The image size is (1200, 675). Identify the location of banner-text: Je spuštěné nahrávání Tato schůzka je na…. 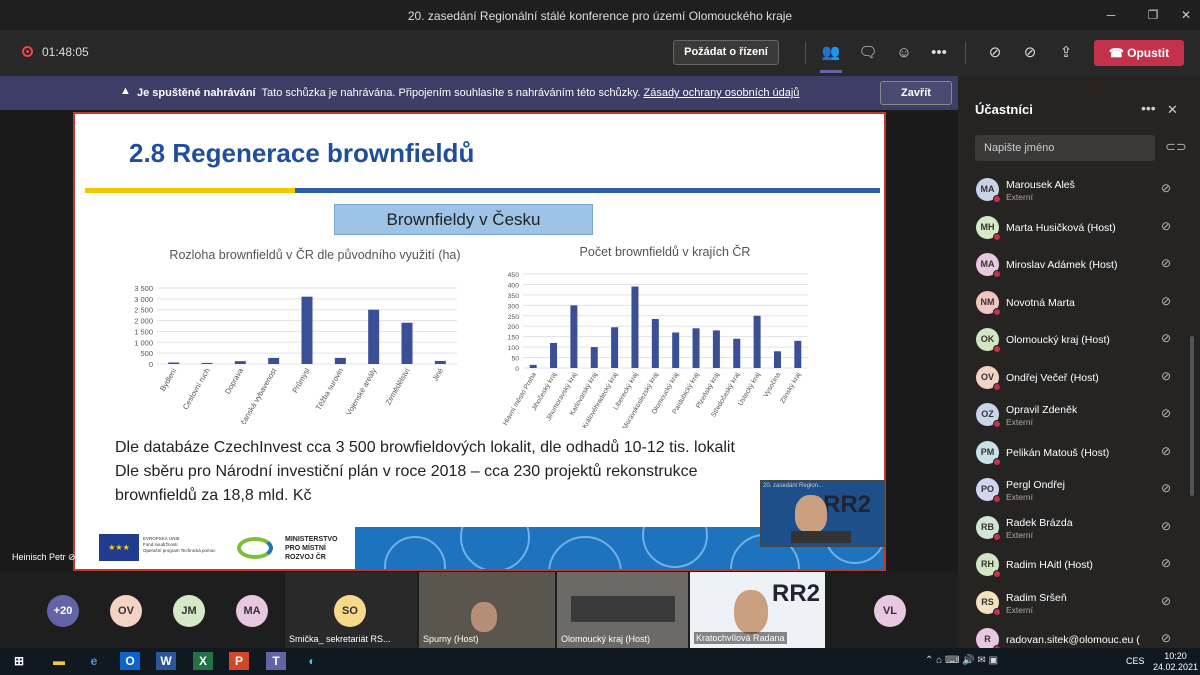
(468, 93).